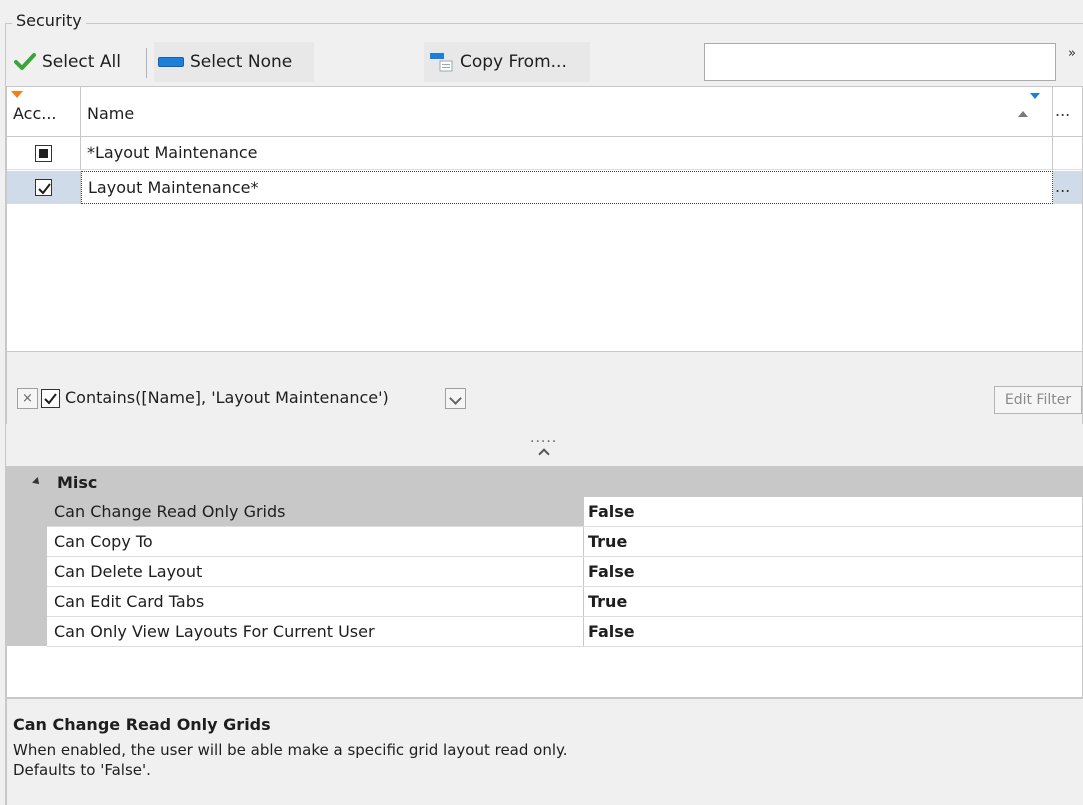 The image size is (1083, 805). Describe the element at coordinates (81, 62) in the screenshot. I see `select-all-label: Select All` at that location.